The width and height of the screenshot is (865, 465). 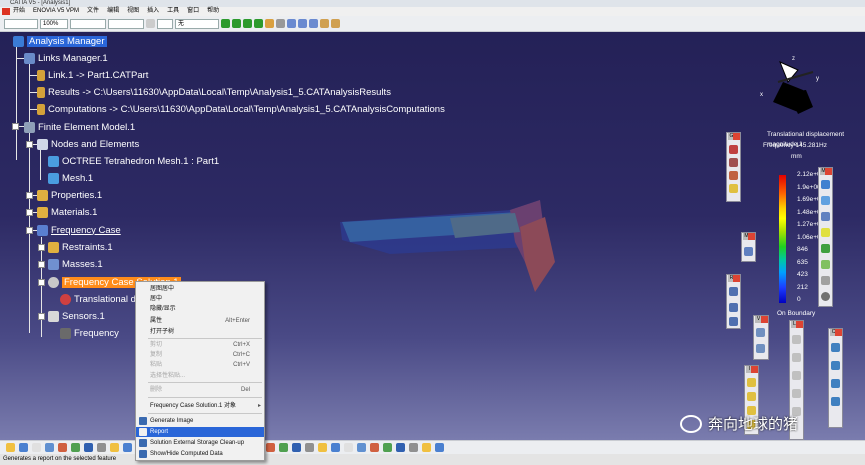 What do you see at coordinates (29, 195) in the screenshot?
I see `properties-expand-toggle` at bounding box center [29, 195].